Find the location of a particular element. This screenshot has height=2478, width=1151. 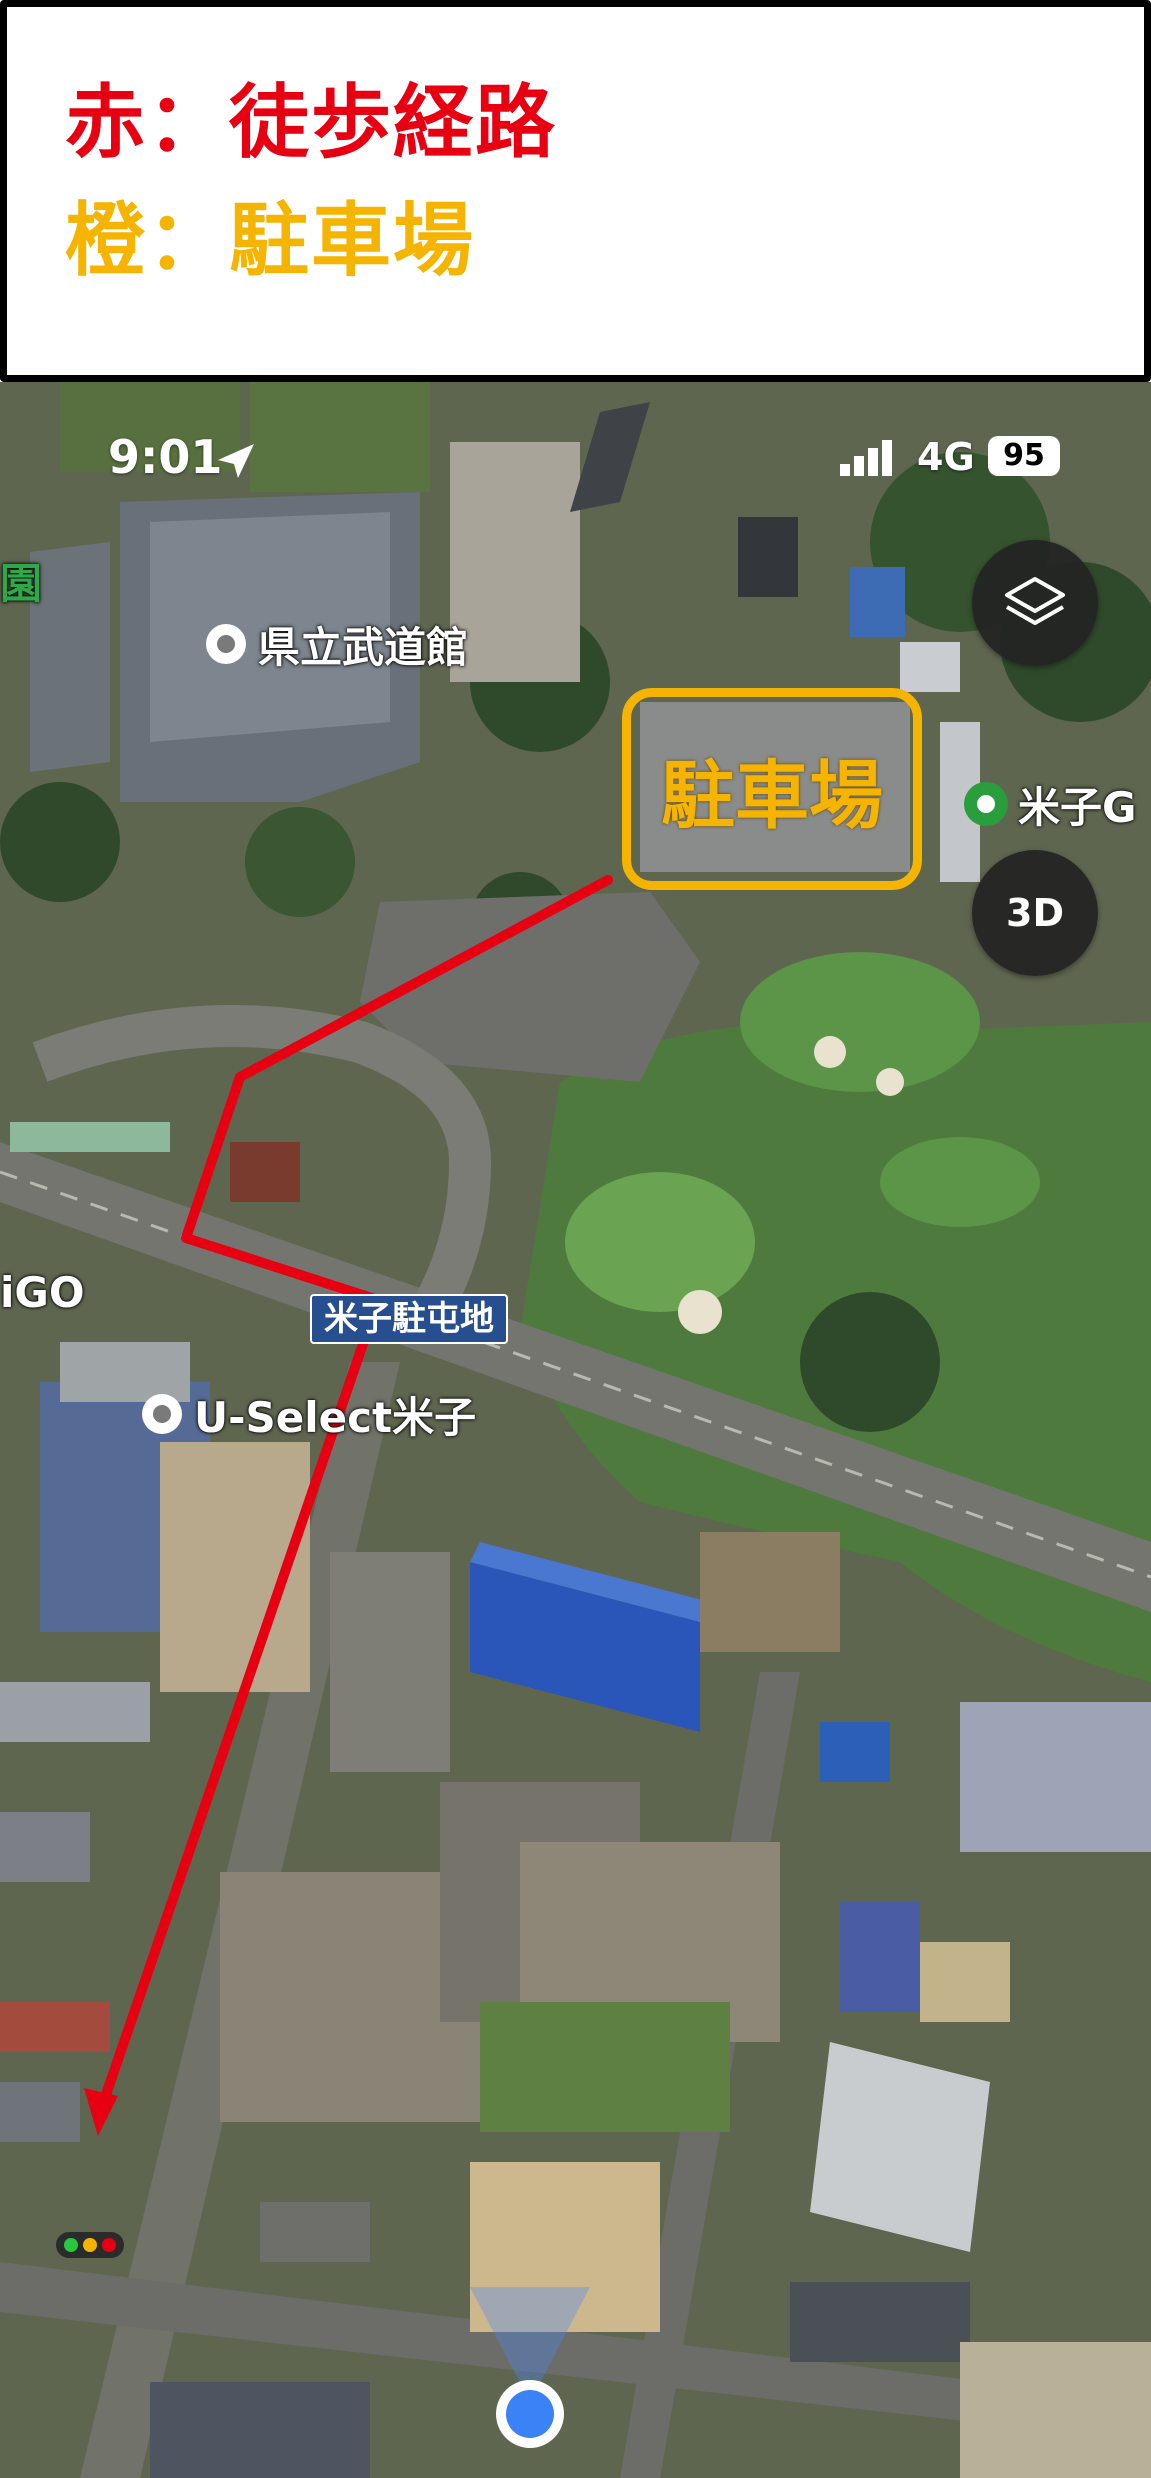

road-sign-station: 米子駐屯地 is located at coordinates (409, 1319).